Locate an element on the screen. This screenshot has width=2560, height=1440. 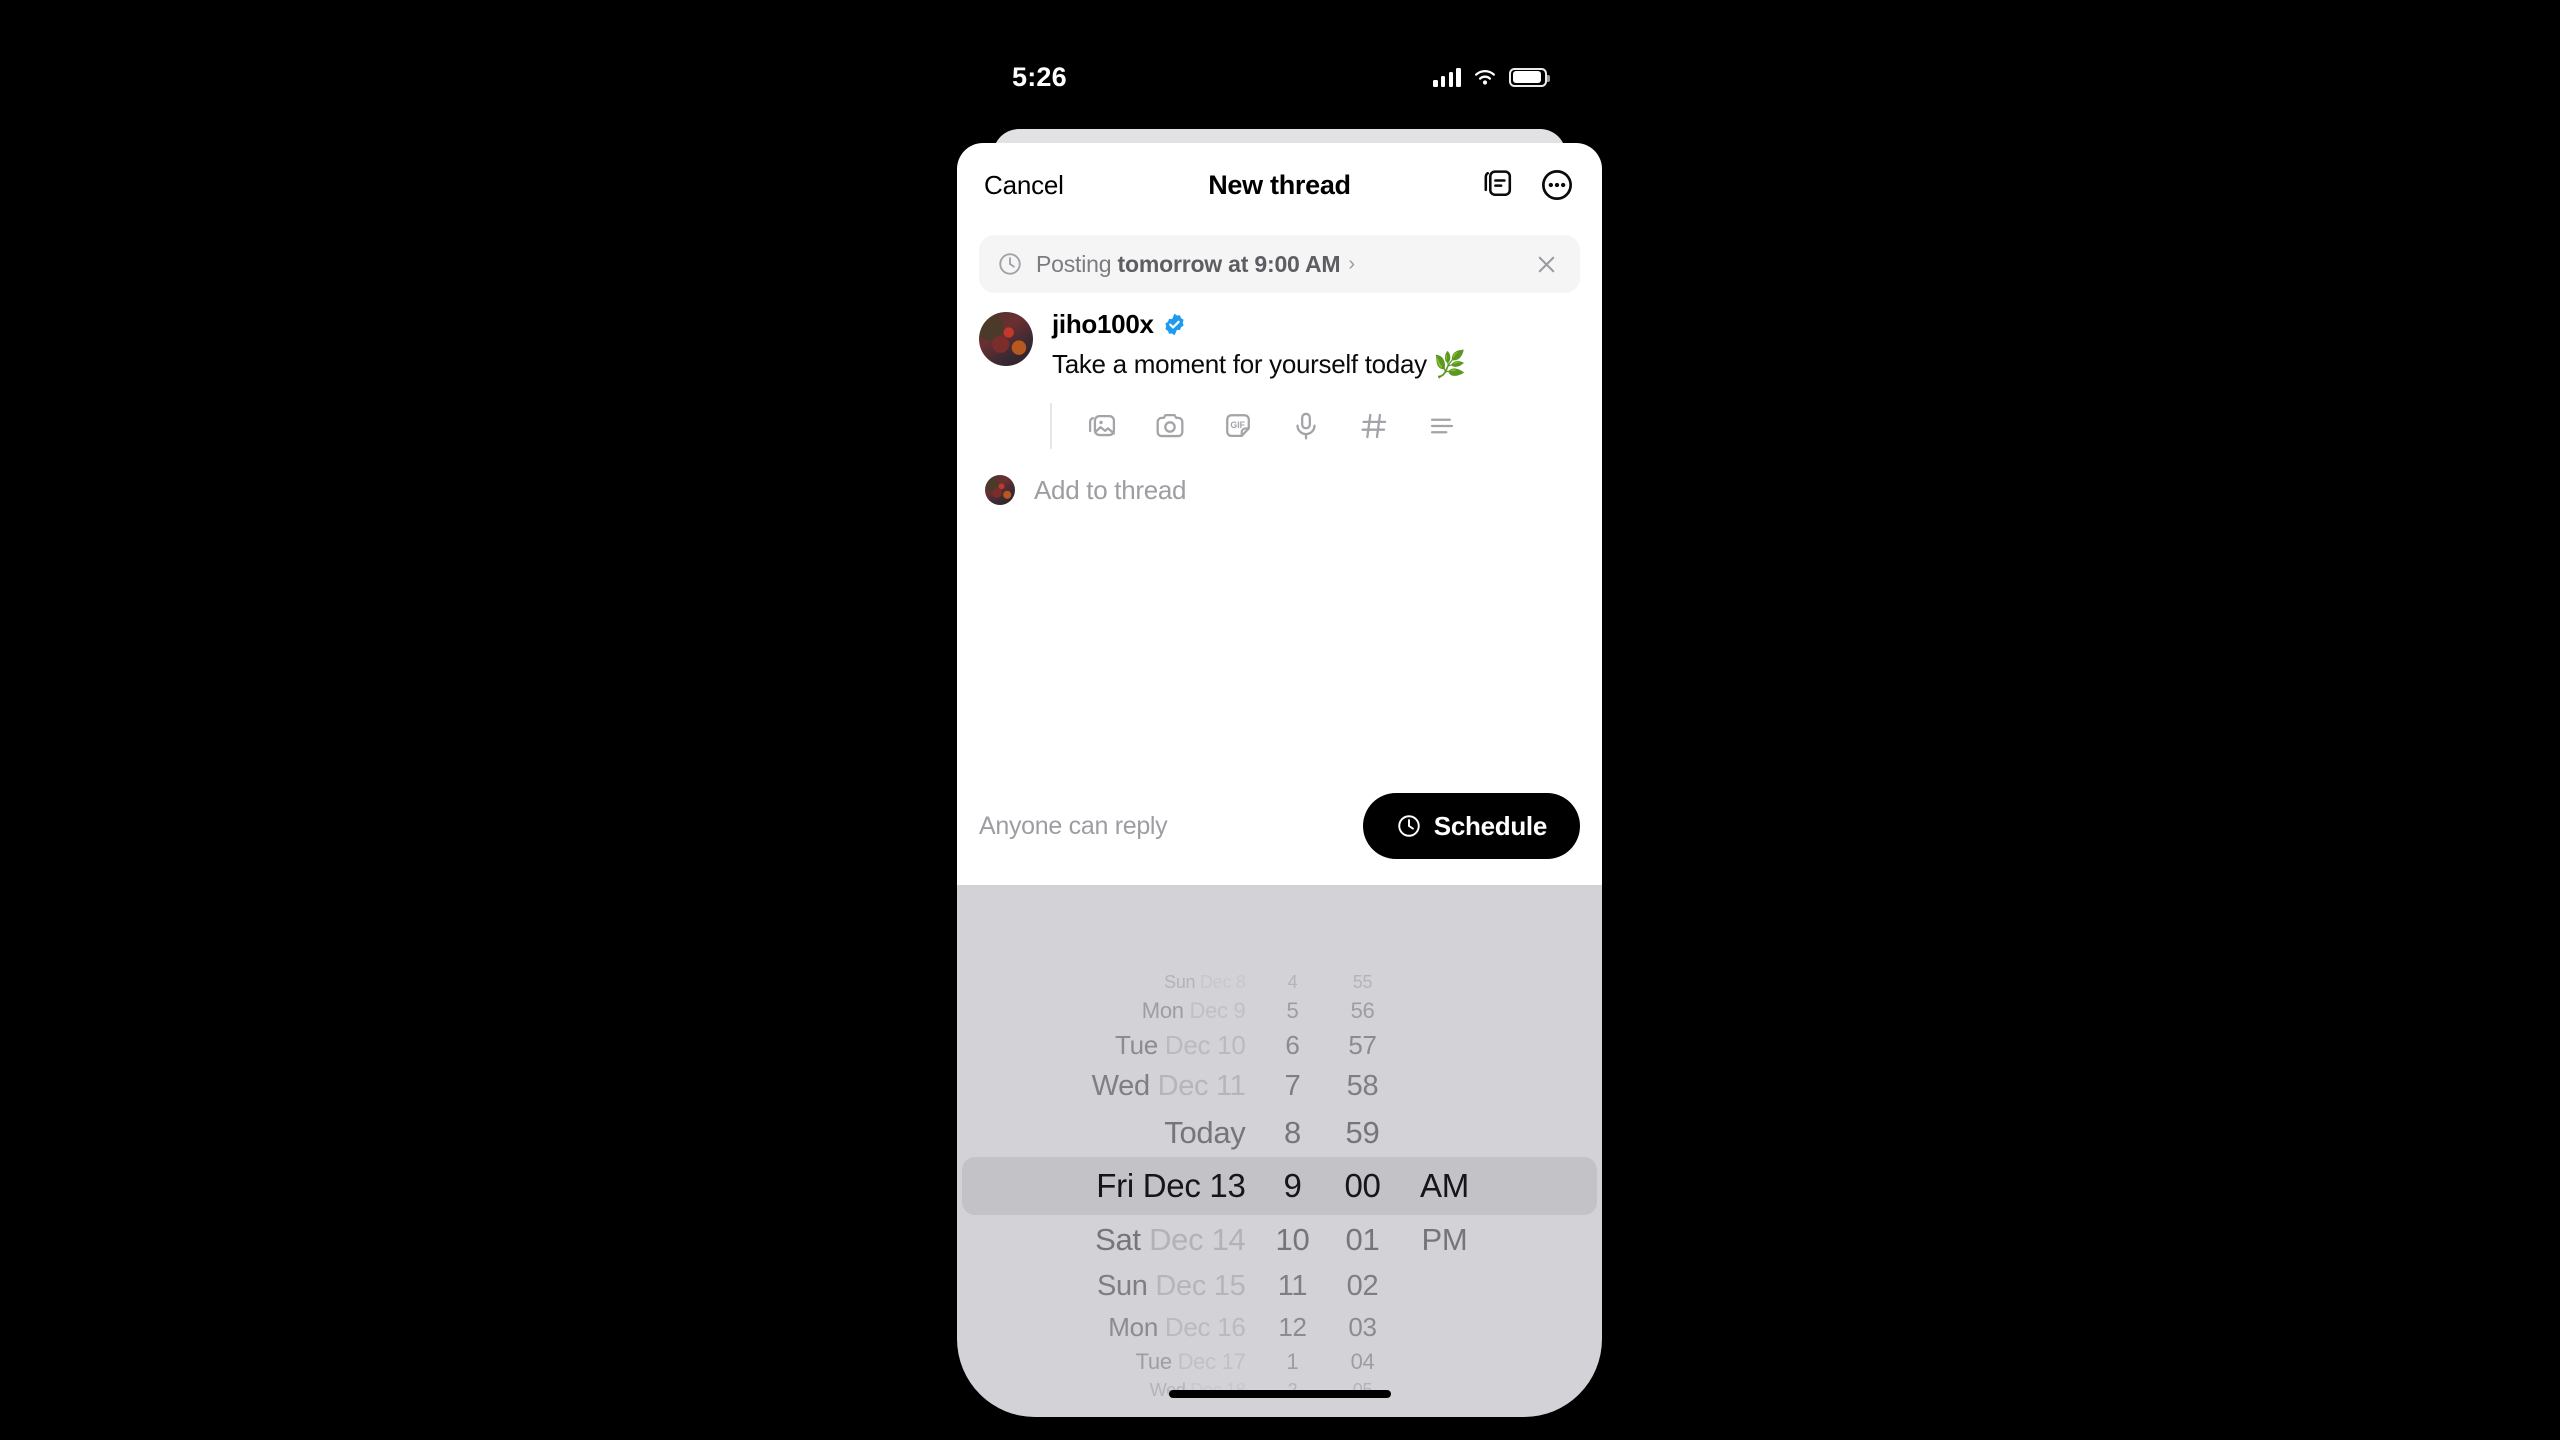
picker-monthday: Dec 10 is located at coordinates (1205, 1044).